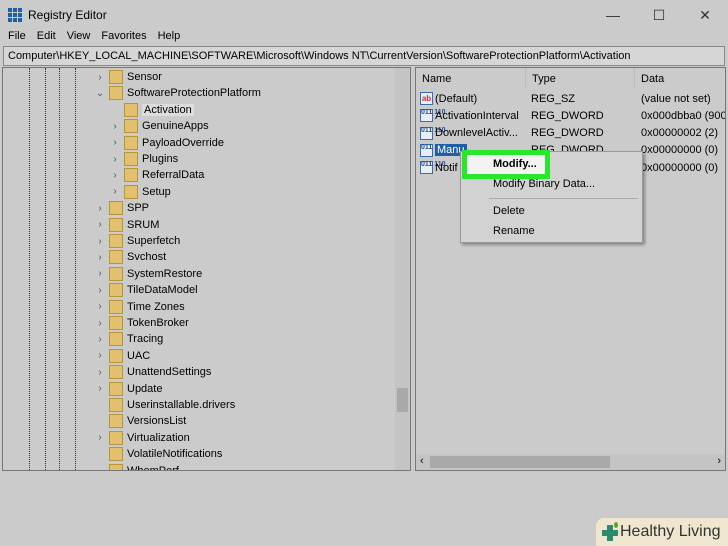 This screenshot has width=728, height=546. I want to click on tree-item: VersionsList, so click(147, 421).